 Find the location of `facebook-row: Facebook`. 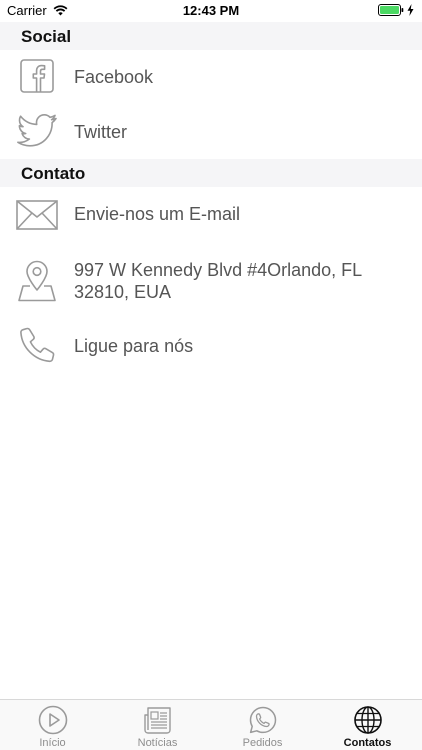

facebook-row: Facebook is located at coordinates (211, 77).